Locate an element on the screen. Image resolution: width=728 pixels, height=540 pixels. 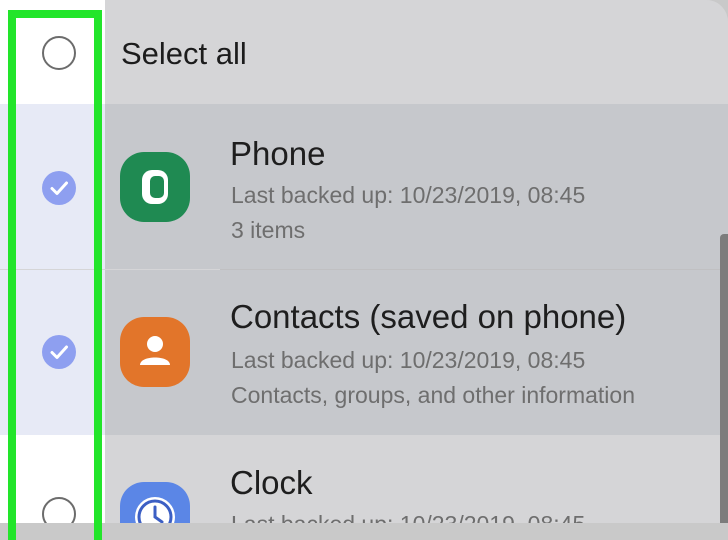
item-title: Phone is located at coordinates (278, 153).